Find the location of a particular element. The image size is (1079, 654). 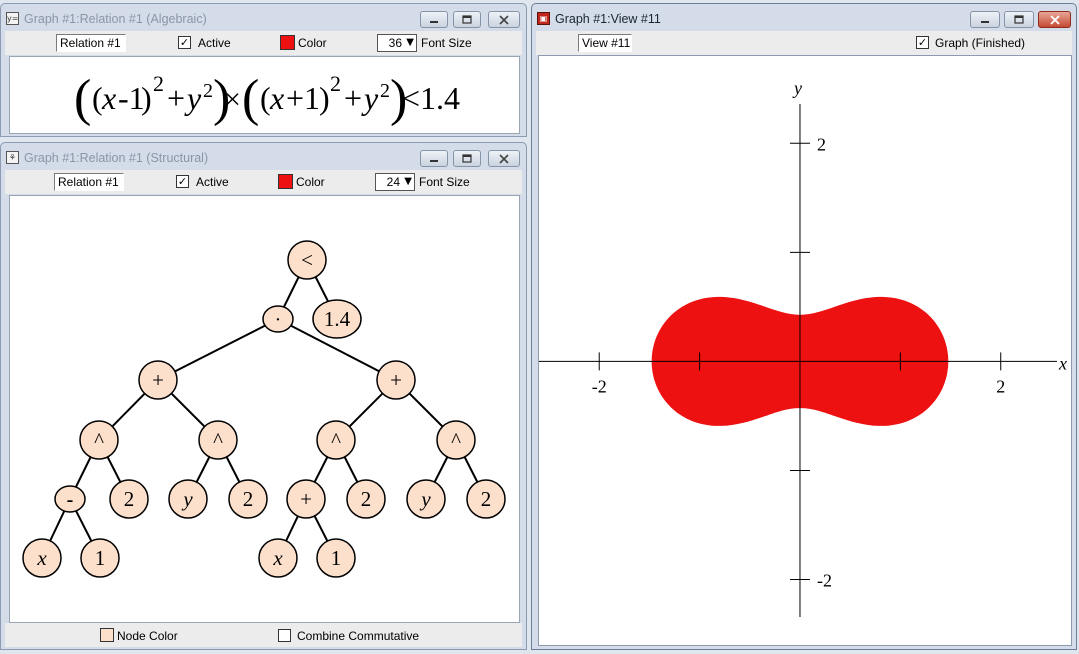

node-color-swatch is located at coordinates (107, 635).